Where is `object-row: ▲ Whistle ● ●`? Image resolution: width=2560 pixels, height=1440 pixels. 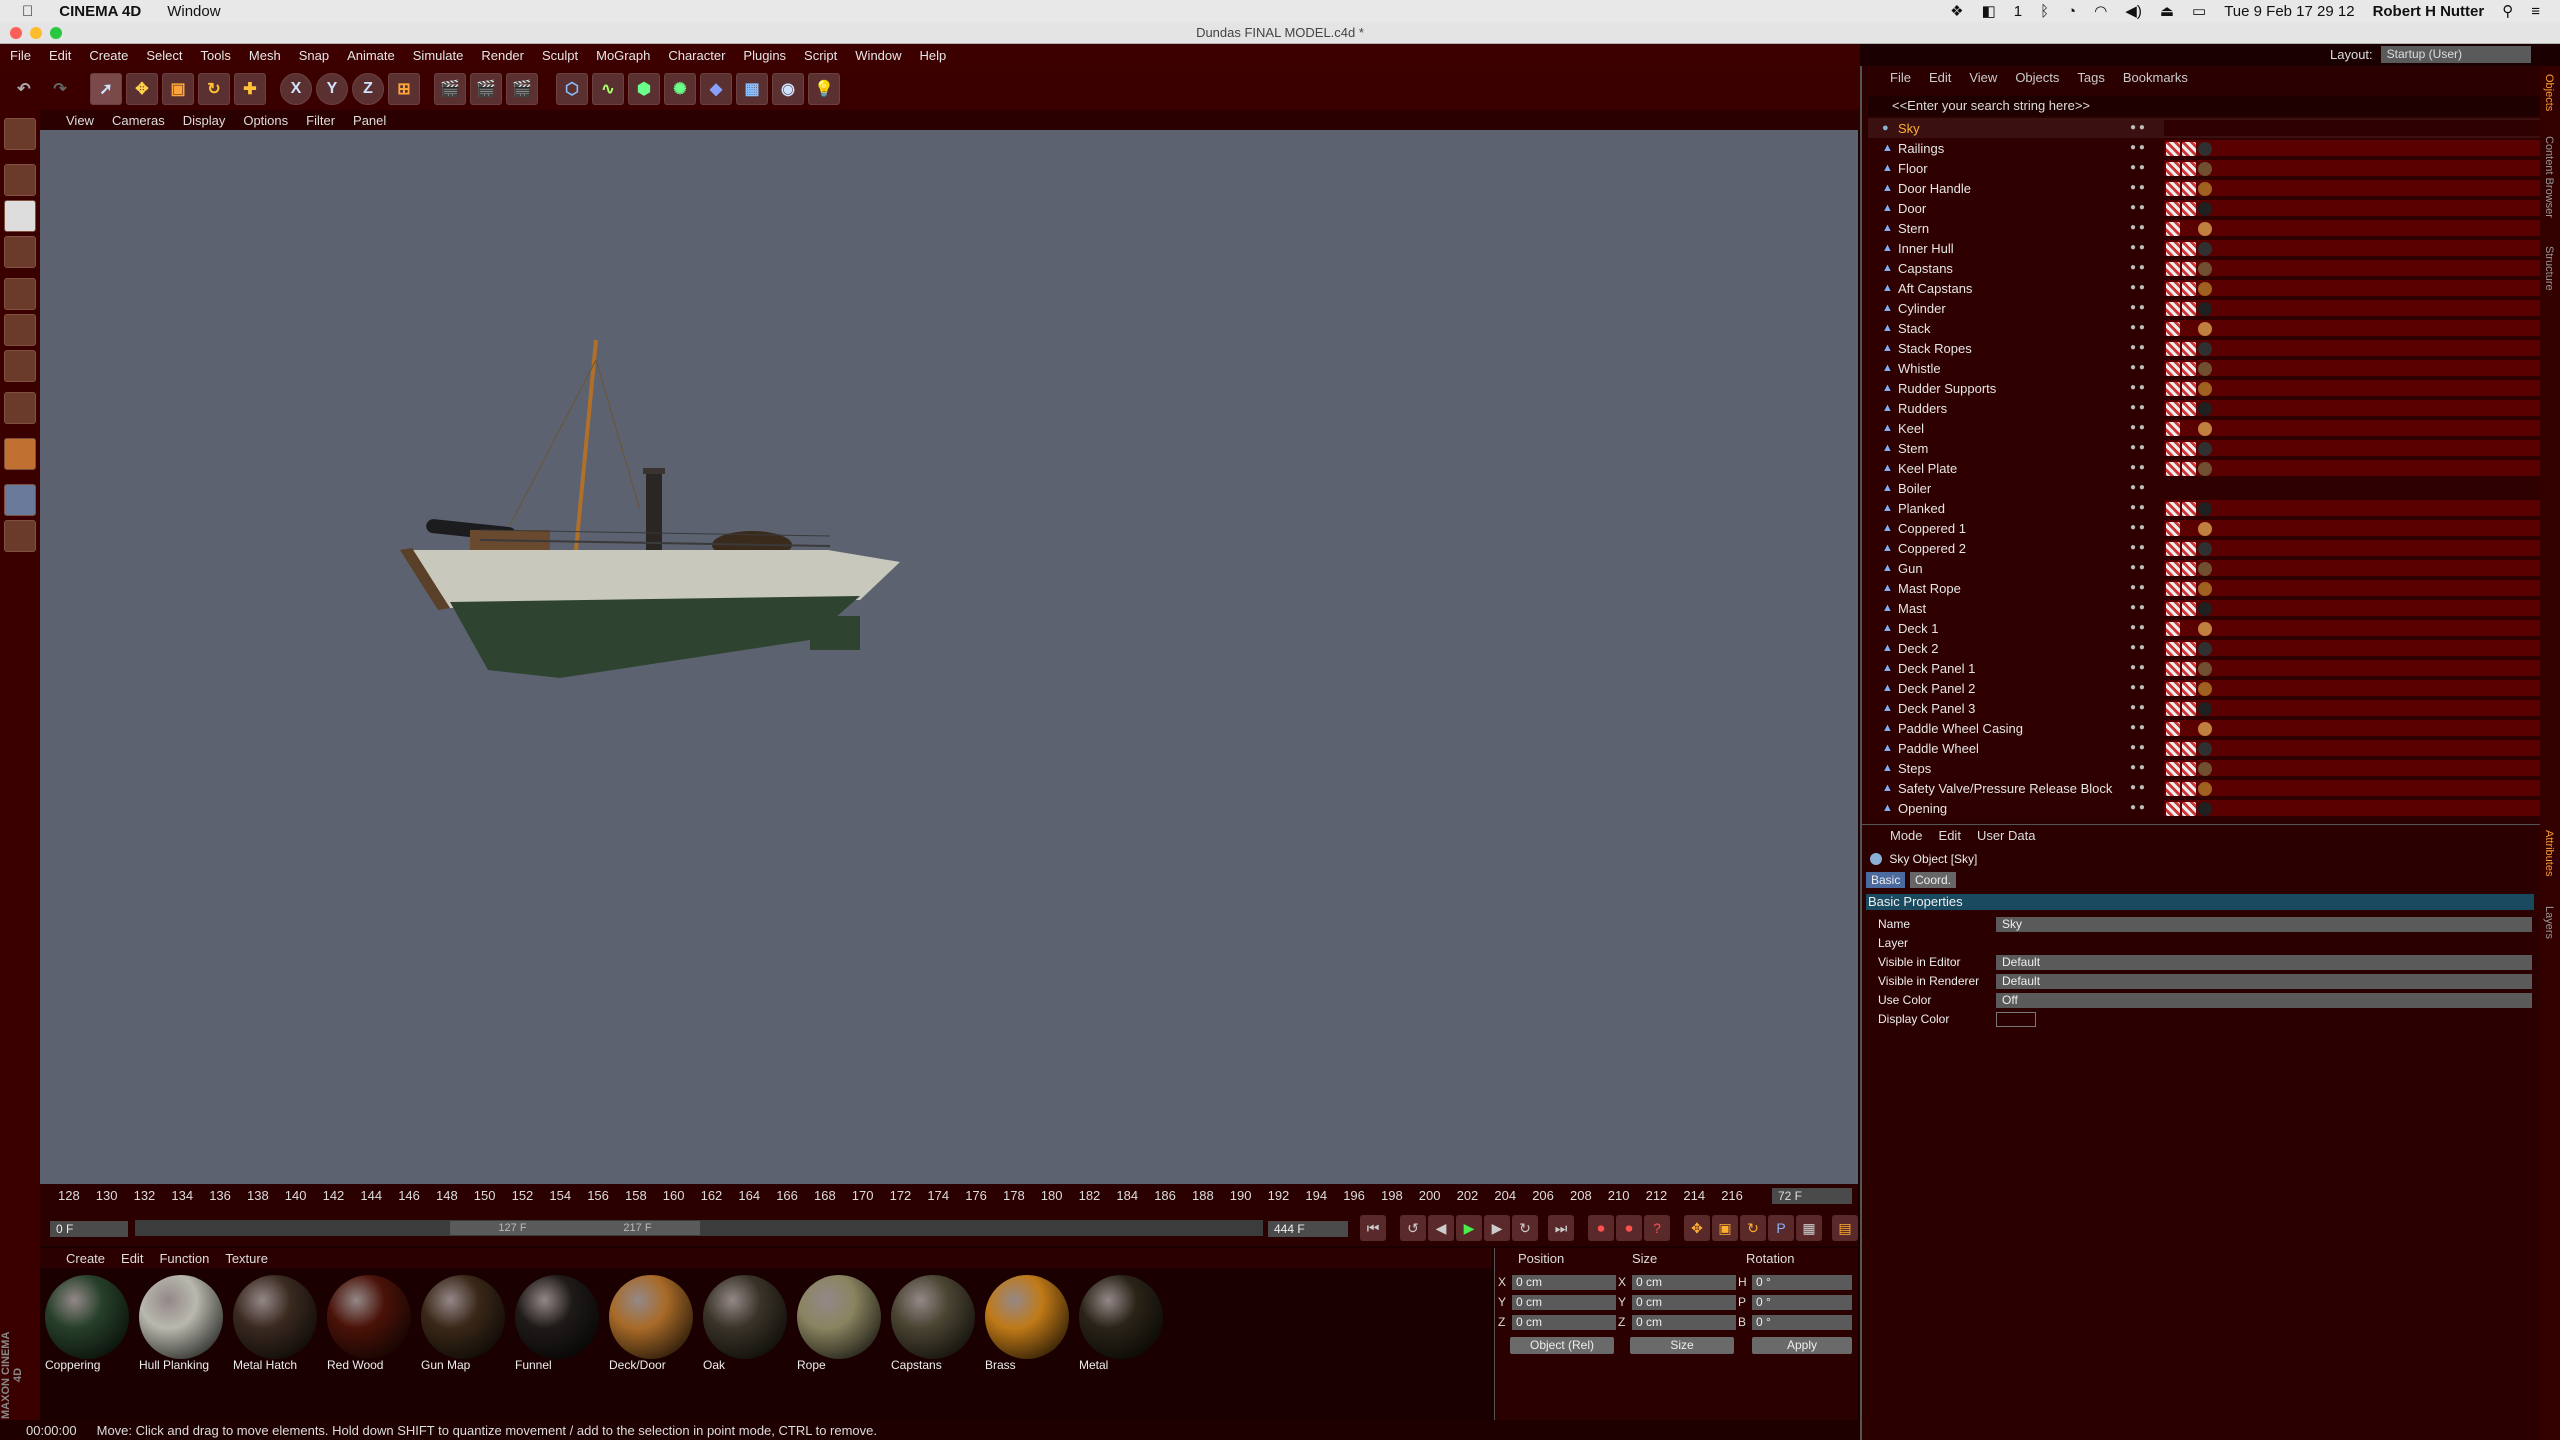 object-row: ▲ Whistle ● ● is located at coordinates (2204, 368).